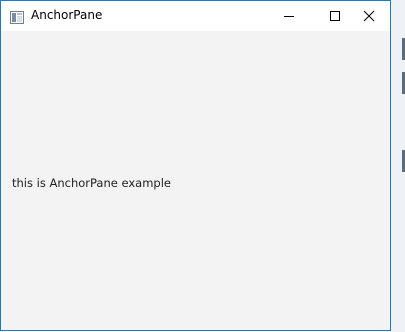  What do you see at coordinates (91, 183) in the screenshot?
I see `anchor-pane-label: this is AnchorPane example` at bounding box center [91, 183].